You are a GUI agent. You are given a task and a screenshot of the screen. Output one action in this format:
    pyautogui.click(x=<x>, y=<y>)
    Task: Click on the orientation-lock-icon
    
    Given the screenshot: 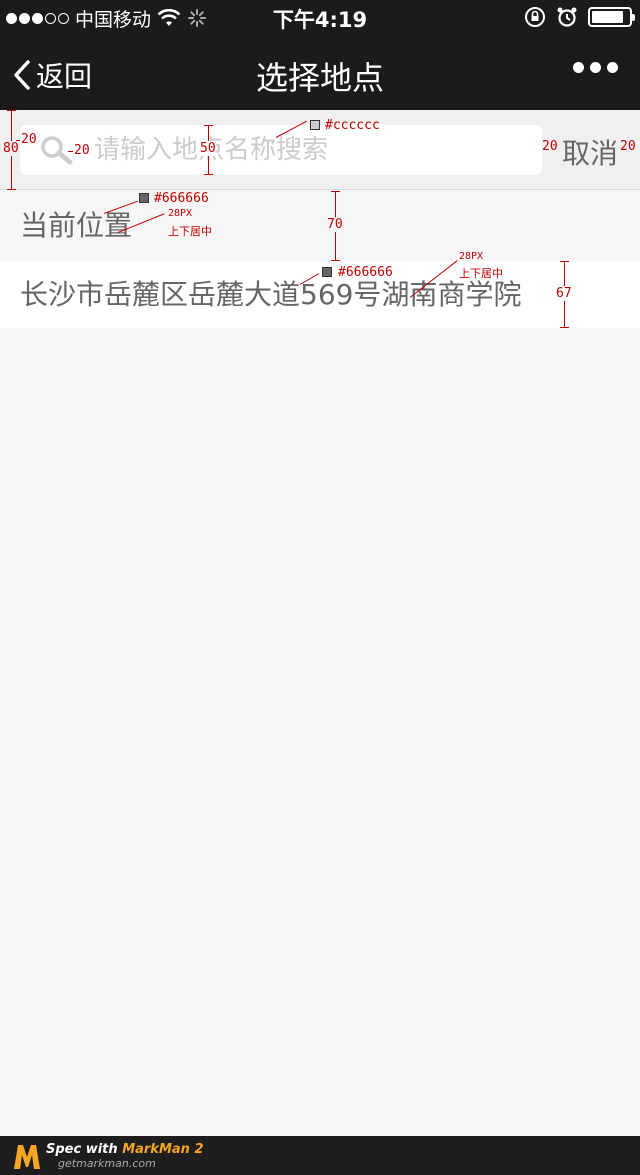 What is the action you would take?
    pyautogui.click(x=535, y=17)
    